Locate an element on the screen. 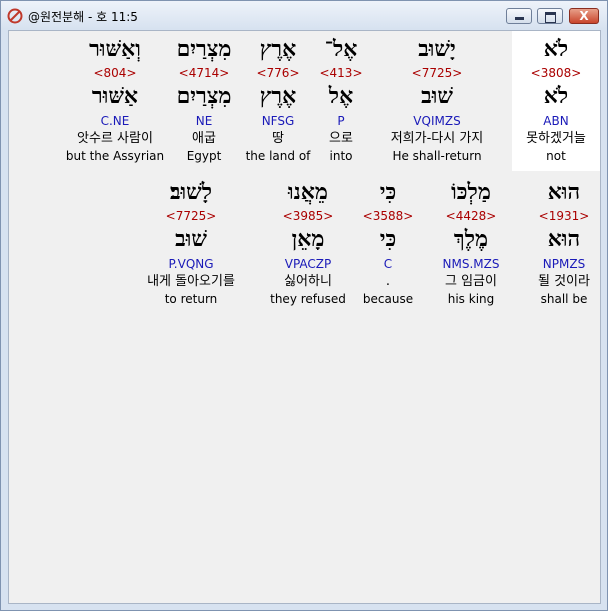 This screenshot has width=608, height=611. close-button: X is located at coordinates (584, 16).